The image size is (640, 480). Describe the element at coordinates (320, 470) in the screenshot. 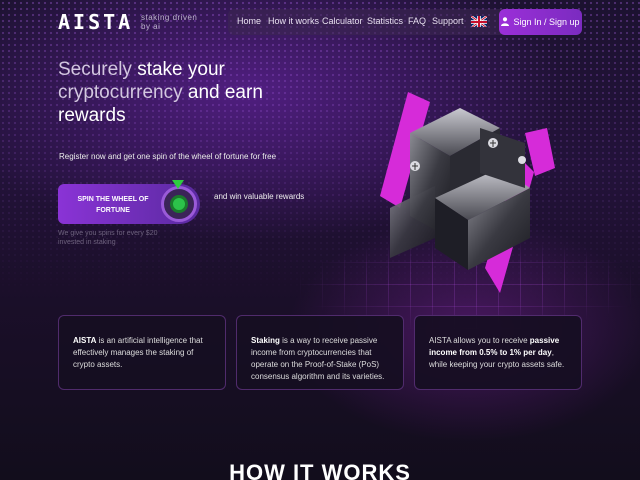

I see `how-it-works-heading: HOW IT WORKS` at that location.